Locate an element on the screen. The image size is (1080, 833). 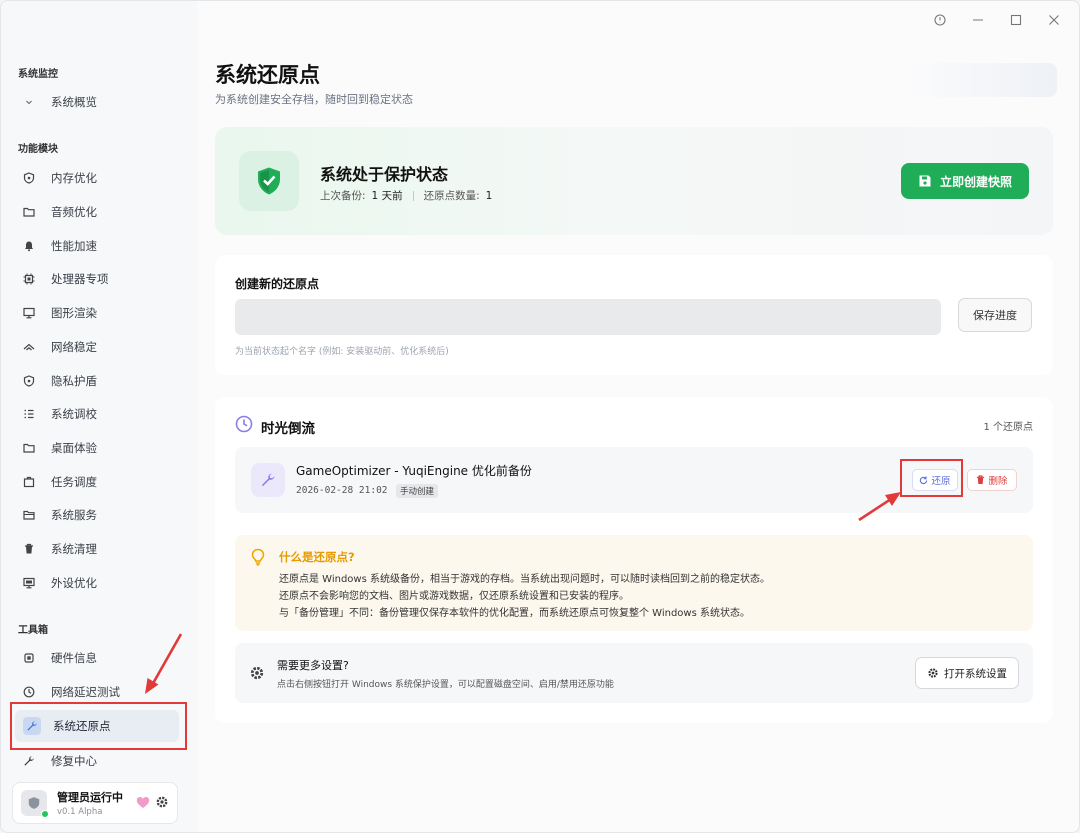
sidebar-item-audio: 音频优化 is located at coordinates (101, 212).